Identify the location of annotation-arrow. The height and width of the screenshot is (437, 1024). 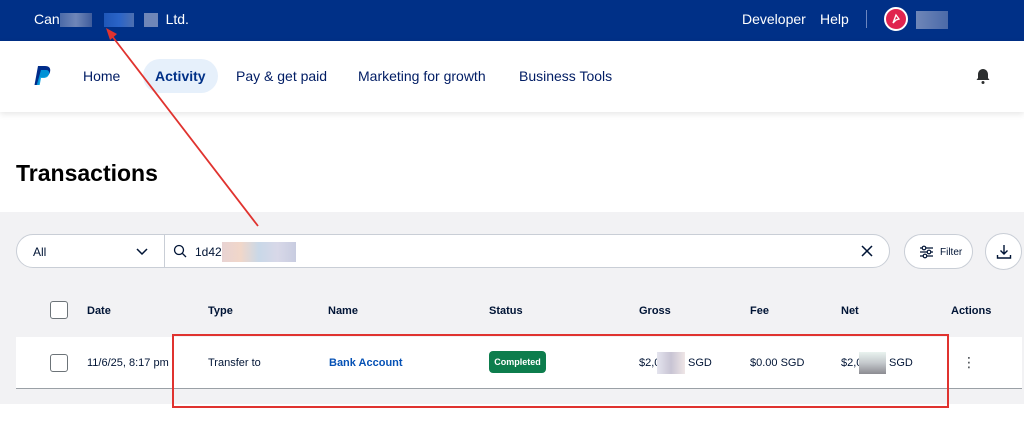
(182, 127).